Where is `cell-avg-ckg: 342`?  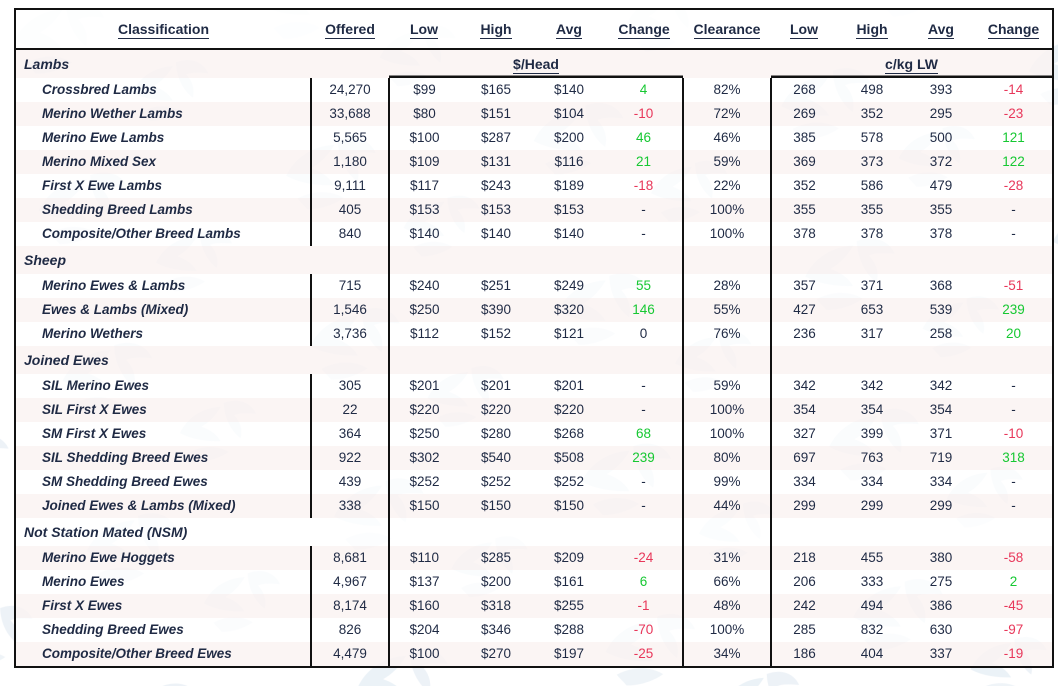
cell-avg-ckg: 342 is located at coordinates (941, 386).